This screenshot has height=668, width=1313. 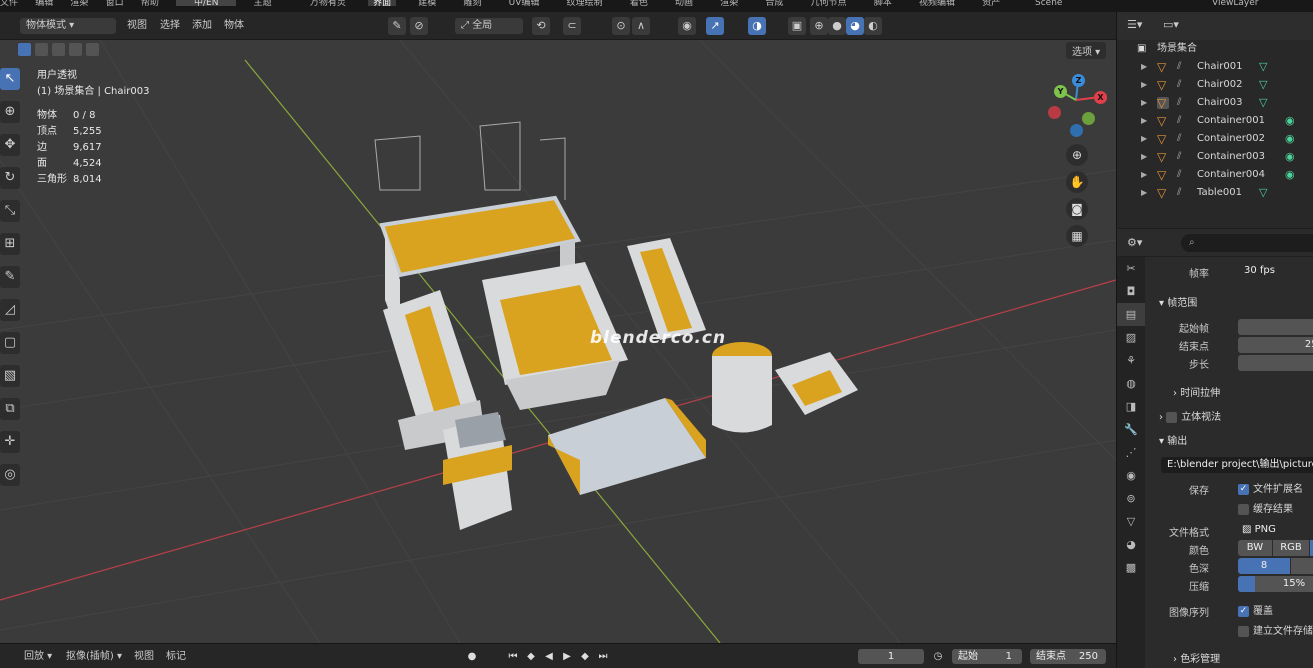 I want to click on workspace-tab-11: 脚本, so click(x=883, y=4).